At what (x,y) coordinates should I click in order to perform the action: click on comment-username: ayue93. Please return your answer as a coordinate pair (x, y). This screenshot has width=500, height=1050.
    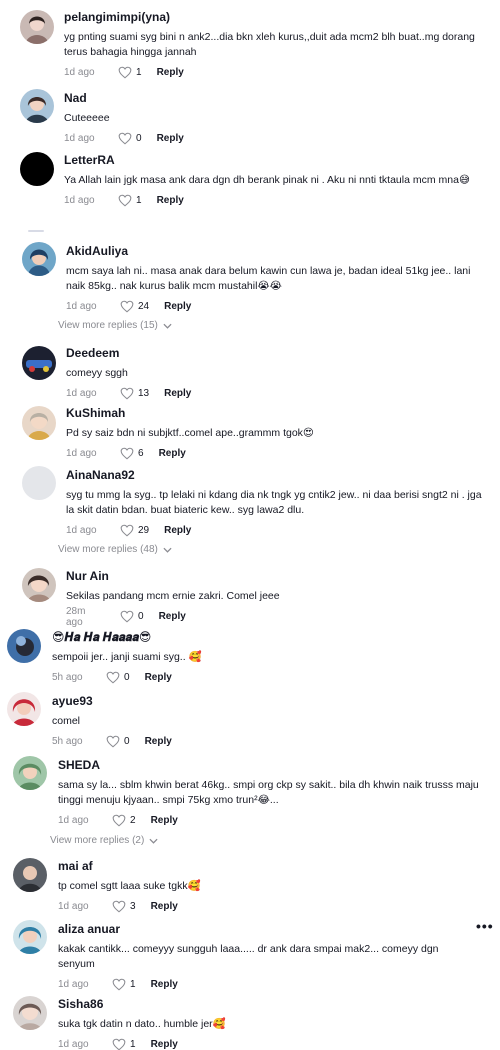
    Looking at the image, I should click on (267, 701).